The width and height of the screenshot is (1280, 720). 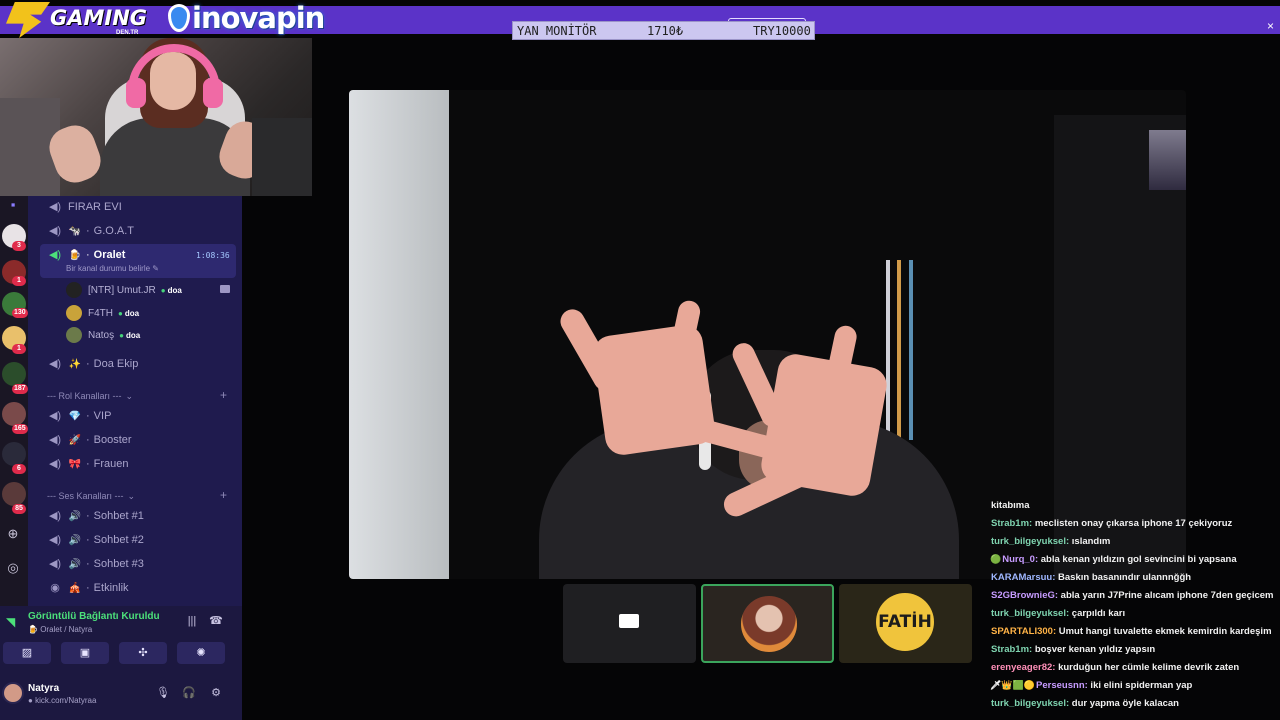 I want to click on goal-target: TRY10000, so click(x=782, y=30).